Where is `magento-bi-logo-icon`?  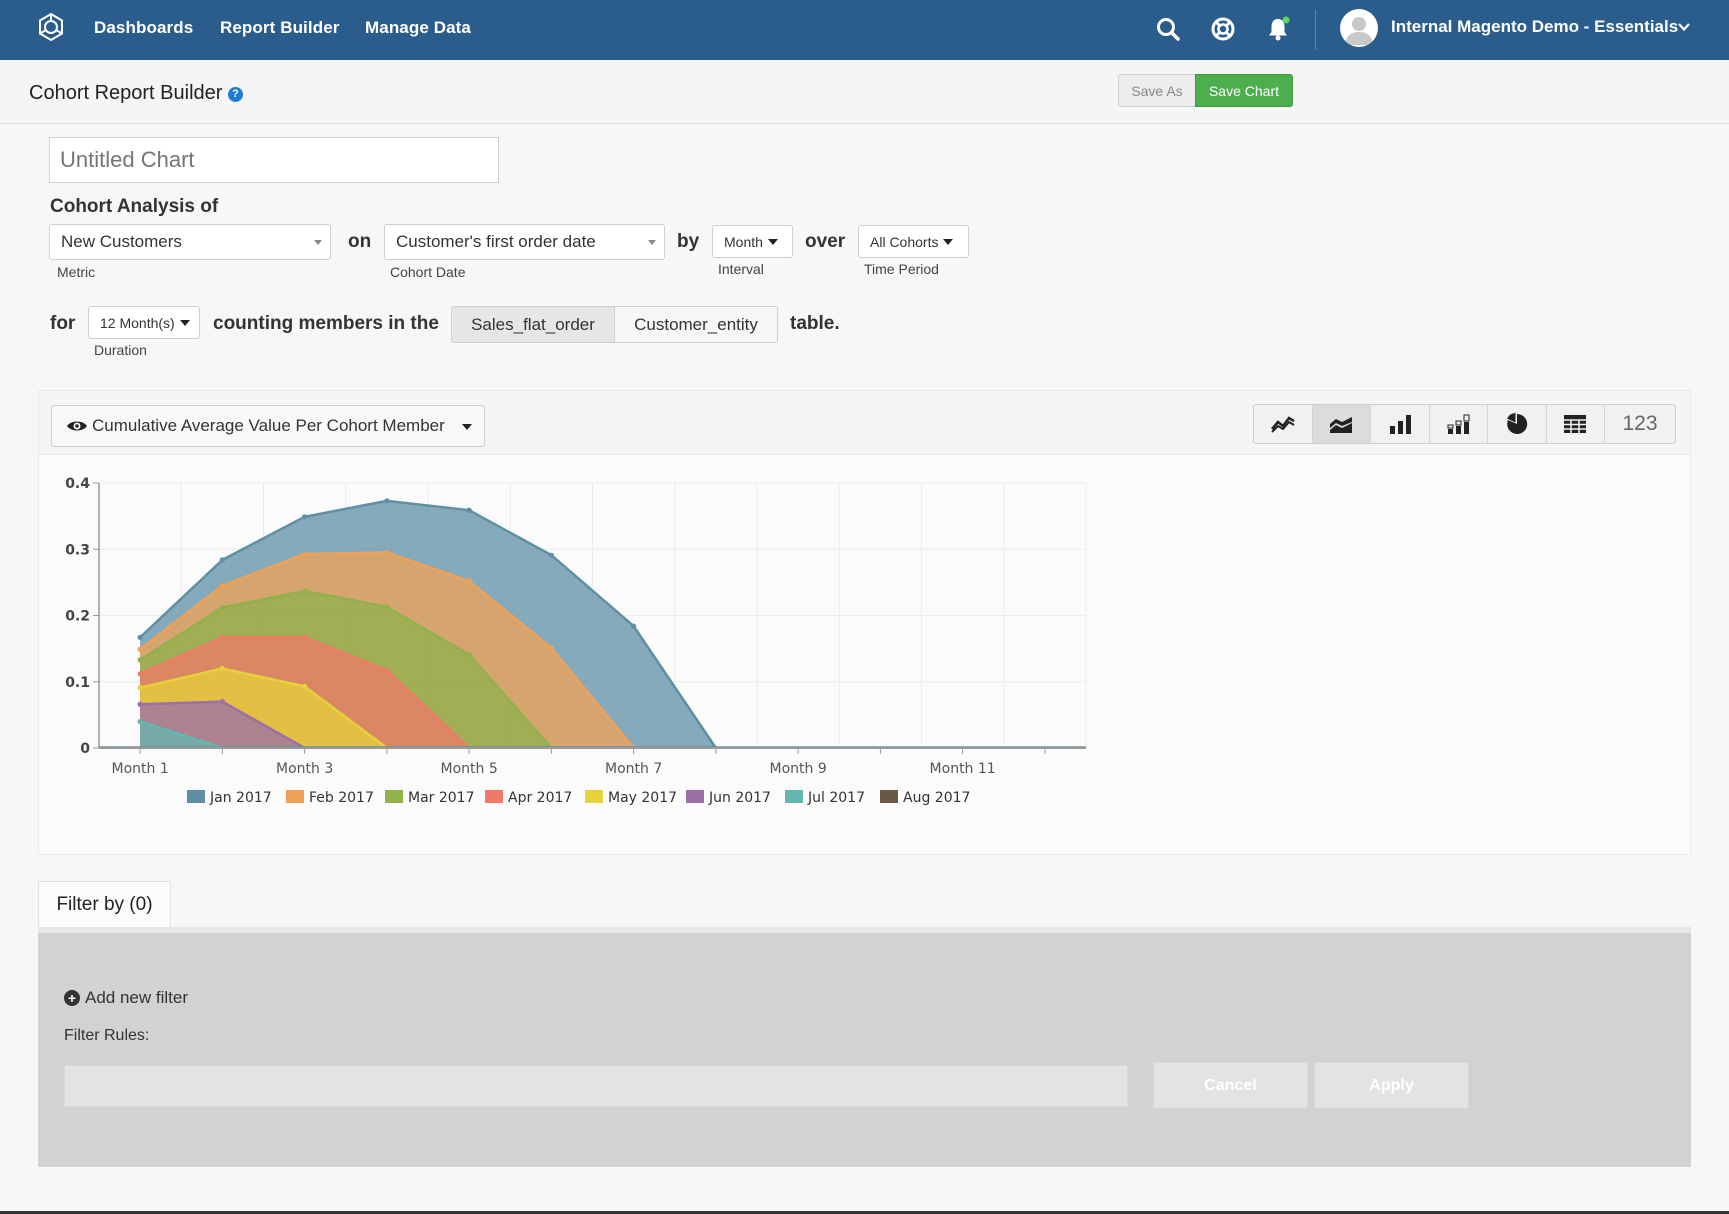
magento-bi-logo-icon is located at coordinates (51, 27).